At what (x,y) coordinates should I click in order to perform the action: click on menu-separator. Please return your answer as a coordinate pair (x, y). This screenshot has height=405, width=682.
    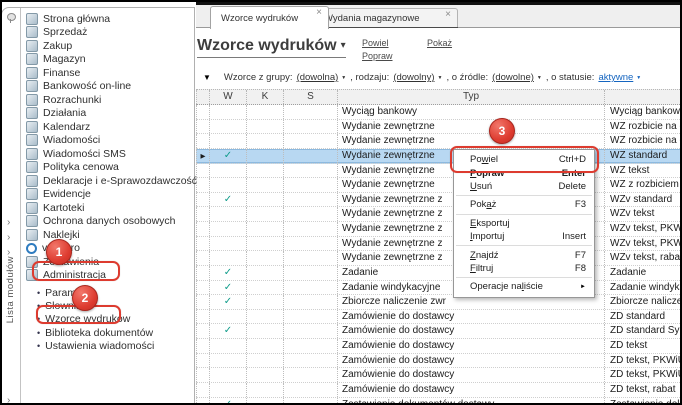
    Looking at the image, I should click on (524, 196).